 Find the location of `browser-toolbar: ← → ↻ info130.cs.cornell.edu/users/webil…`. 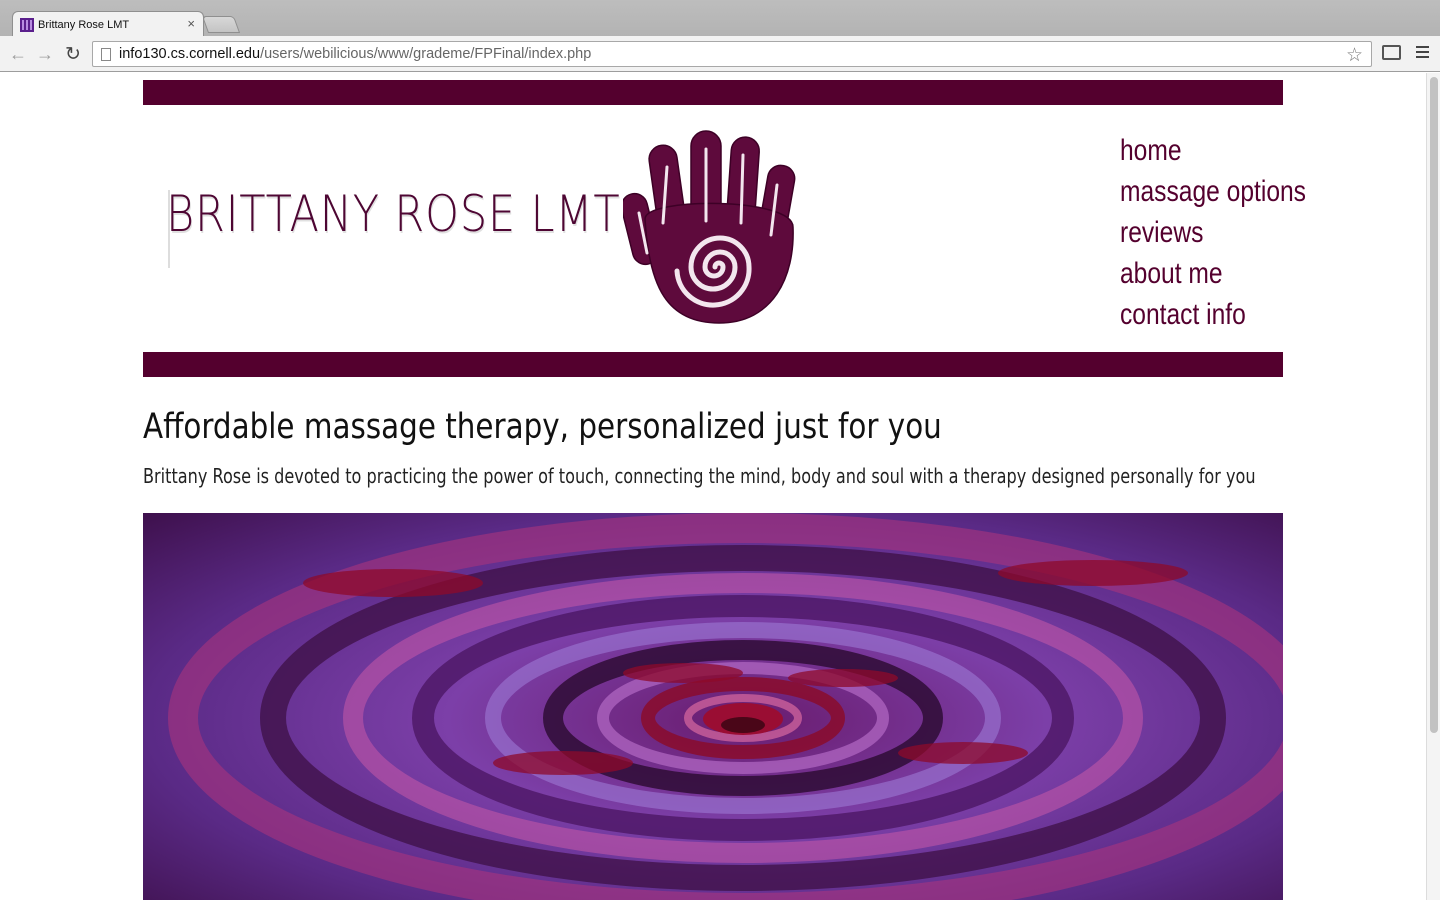

browser-toolbar: ← → ↻ info130.cs.cornell.edu/users/webil… is located at coordinates (720, 54).